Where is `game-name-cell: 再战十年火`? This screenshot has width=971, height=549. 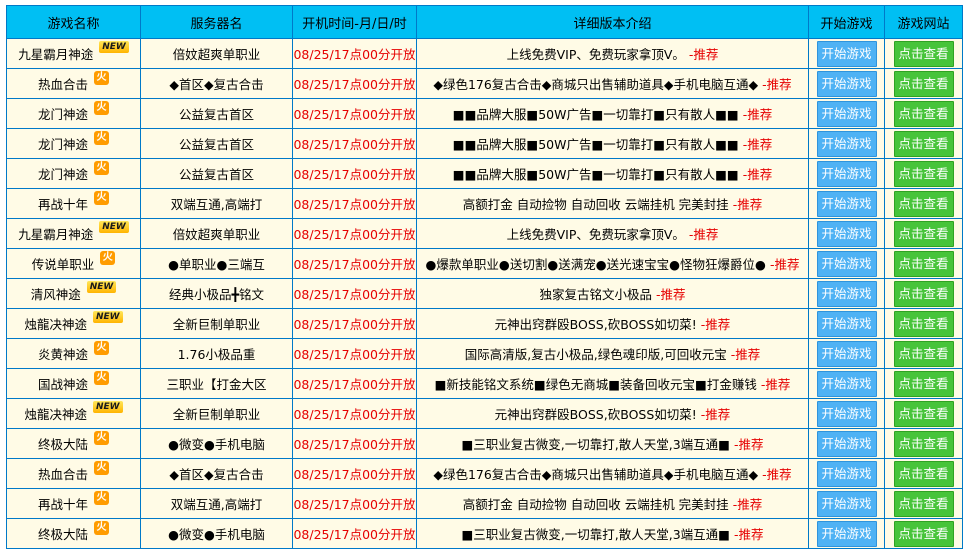
game-name-cell: 再战十年火 is located at coordinates (73, 503).